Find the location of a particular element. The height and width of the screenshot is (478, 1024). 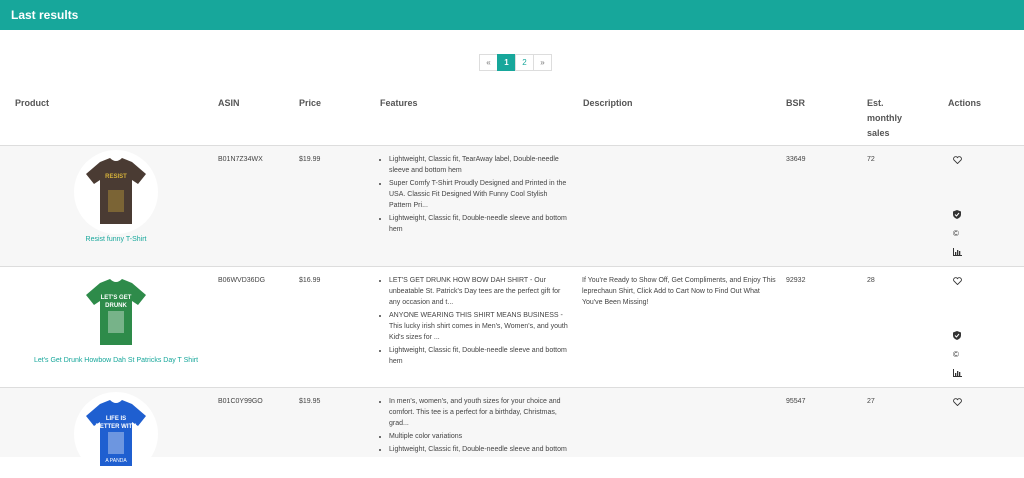

sales-header-line: monthly is located at coordinates (884, 118).